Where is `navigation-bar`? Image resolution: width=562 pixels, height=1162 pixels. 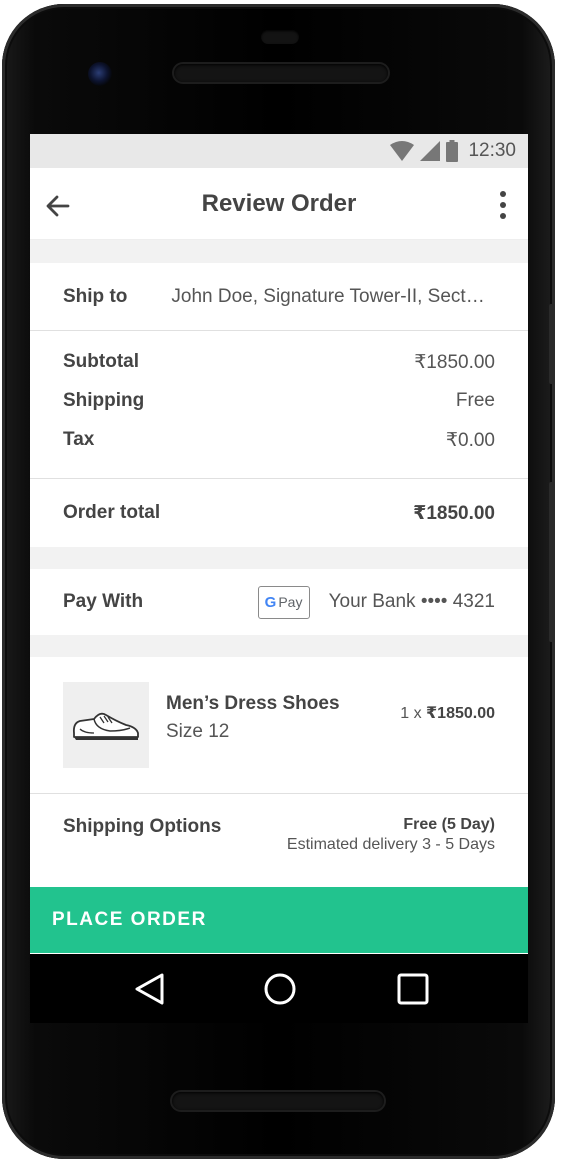
navigation-bar is located at coordinates (279, 988).